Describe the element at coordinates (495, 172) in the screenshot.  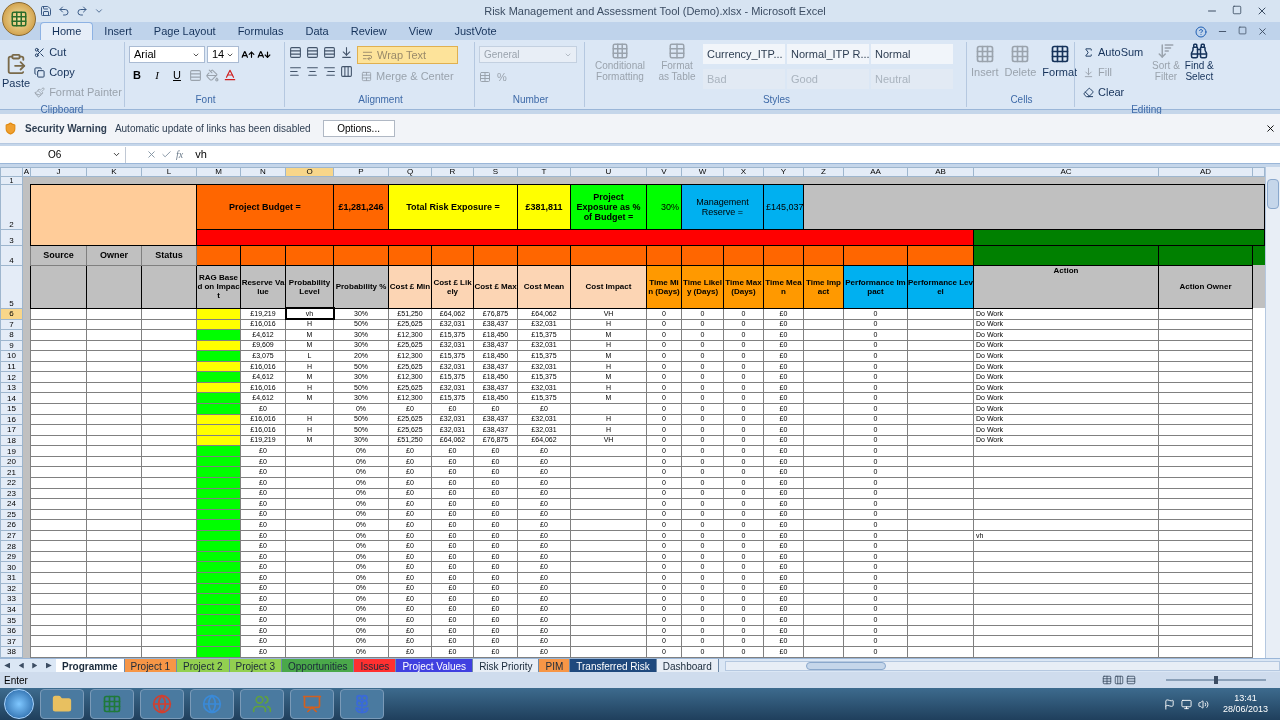
I see `column-header: S` at that location.